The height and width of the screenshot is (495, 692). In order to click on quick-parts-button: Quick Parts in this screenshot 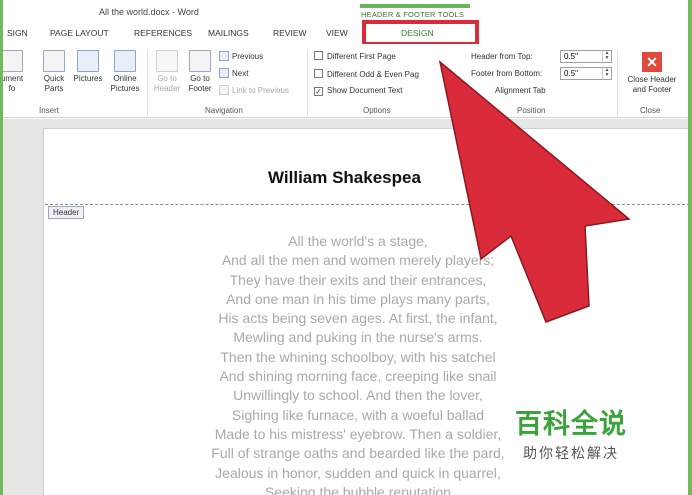, I will do `click(54, 72)`.